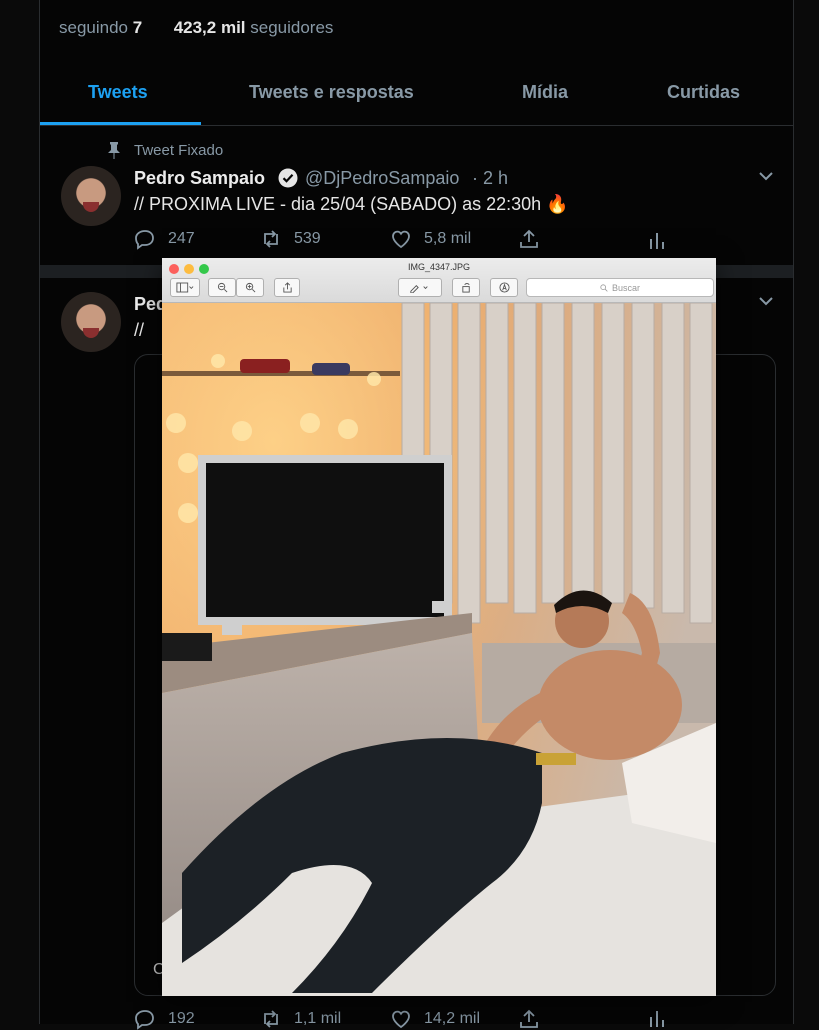 The image size is (819, 1030). What do you see at coordinates (307, 238) in the screenshot?
I see `retweet-count: 539` at bounding box center [307, 238].